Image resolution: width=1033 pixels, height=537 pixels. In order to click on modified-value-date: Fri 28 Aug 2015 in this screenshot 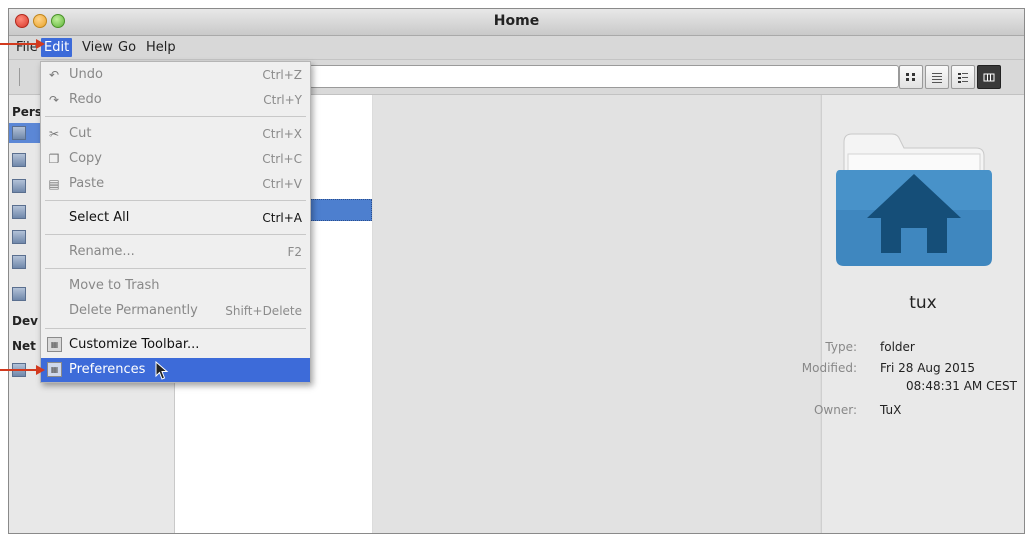, I will do `click(927, 368)`.